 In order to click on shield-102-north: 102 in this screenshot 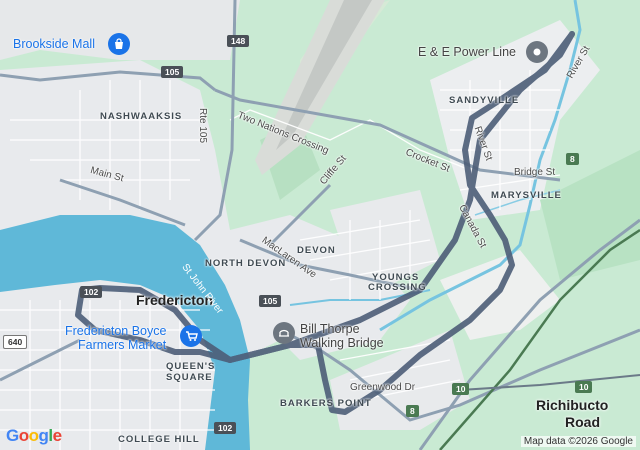, I will do `click(91, 292)`.